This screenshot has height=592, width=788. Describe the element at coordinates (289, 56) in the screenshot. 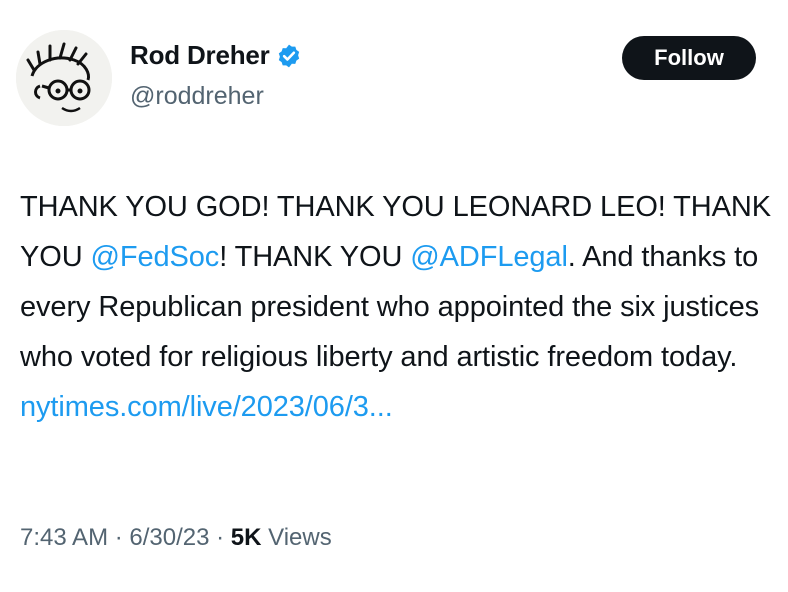

I see `verified-badge-icon` at that location.